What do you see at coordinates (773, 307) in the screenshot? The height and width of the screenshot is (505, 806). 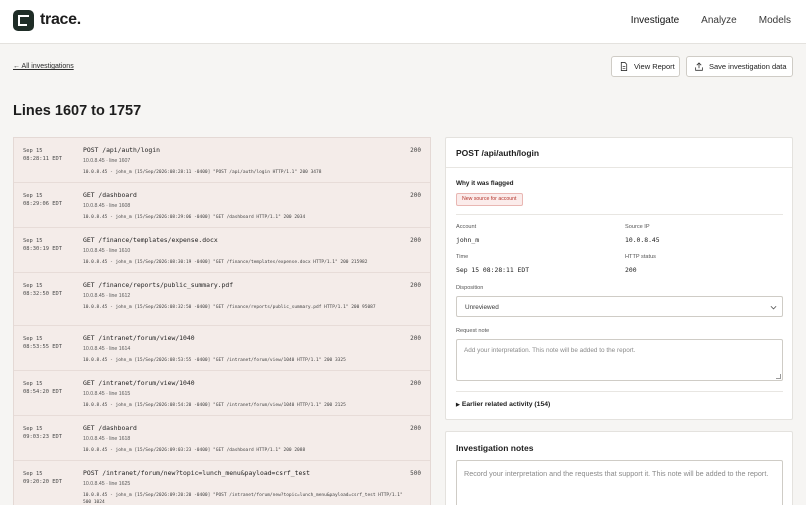 I see `chevron-down-icon` at bounding box center [773, 307].